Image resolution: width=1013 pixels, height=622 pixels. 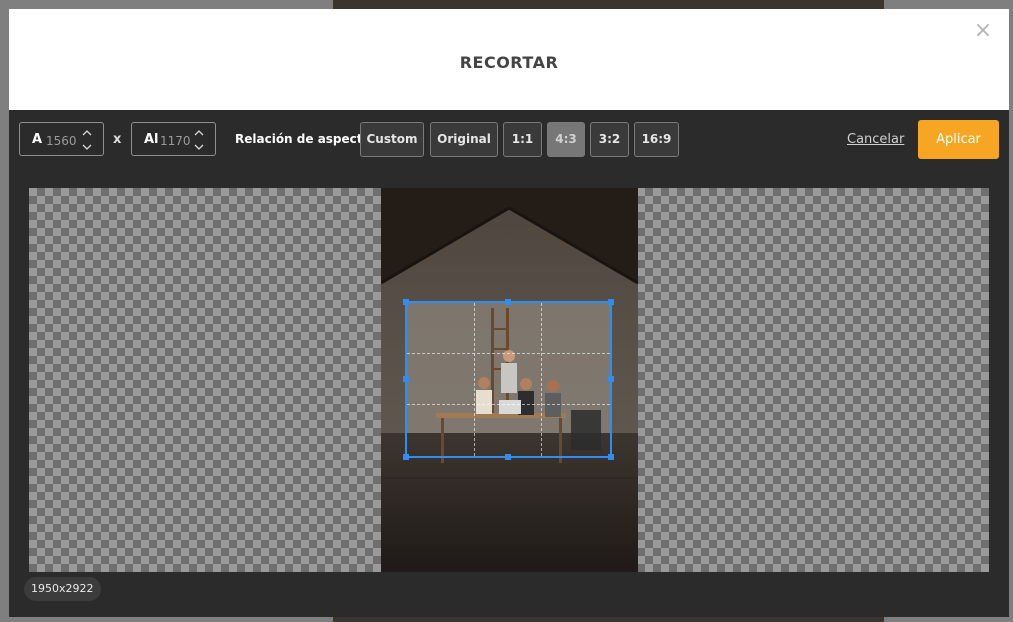 I want to click on width-input: A 1560, so click(x=61, y=139).